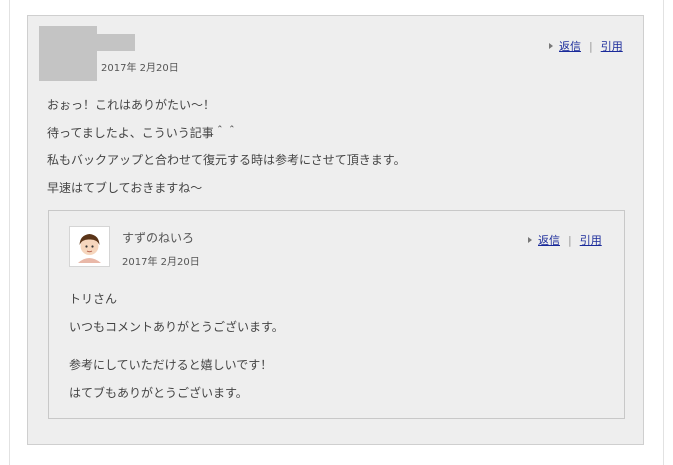  What do you see at coordinates (142, 133) in the screenshot?
I see `comment-body-line: 待ってましたよ、こういう記事＾＾` at bounding box center [142, 133].